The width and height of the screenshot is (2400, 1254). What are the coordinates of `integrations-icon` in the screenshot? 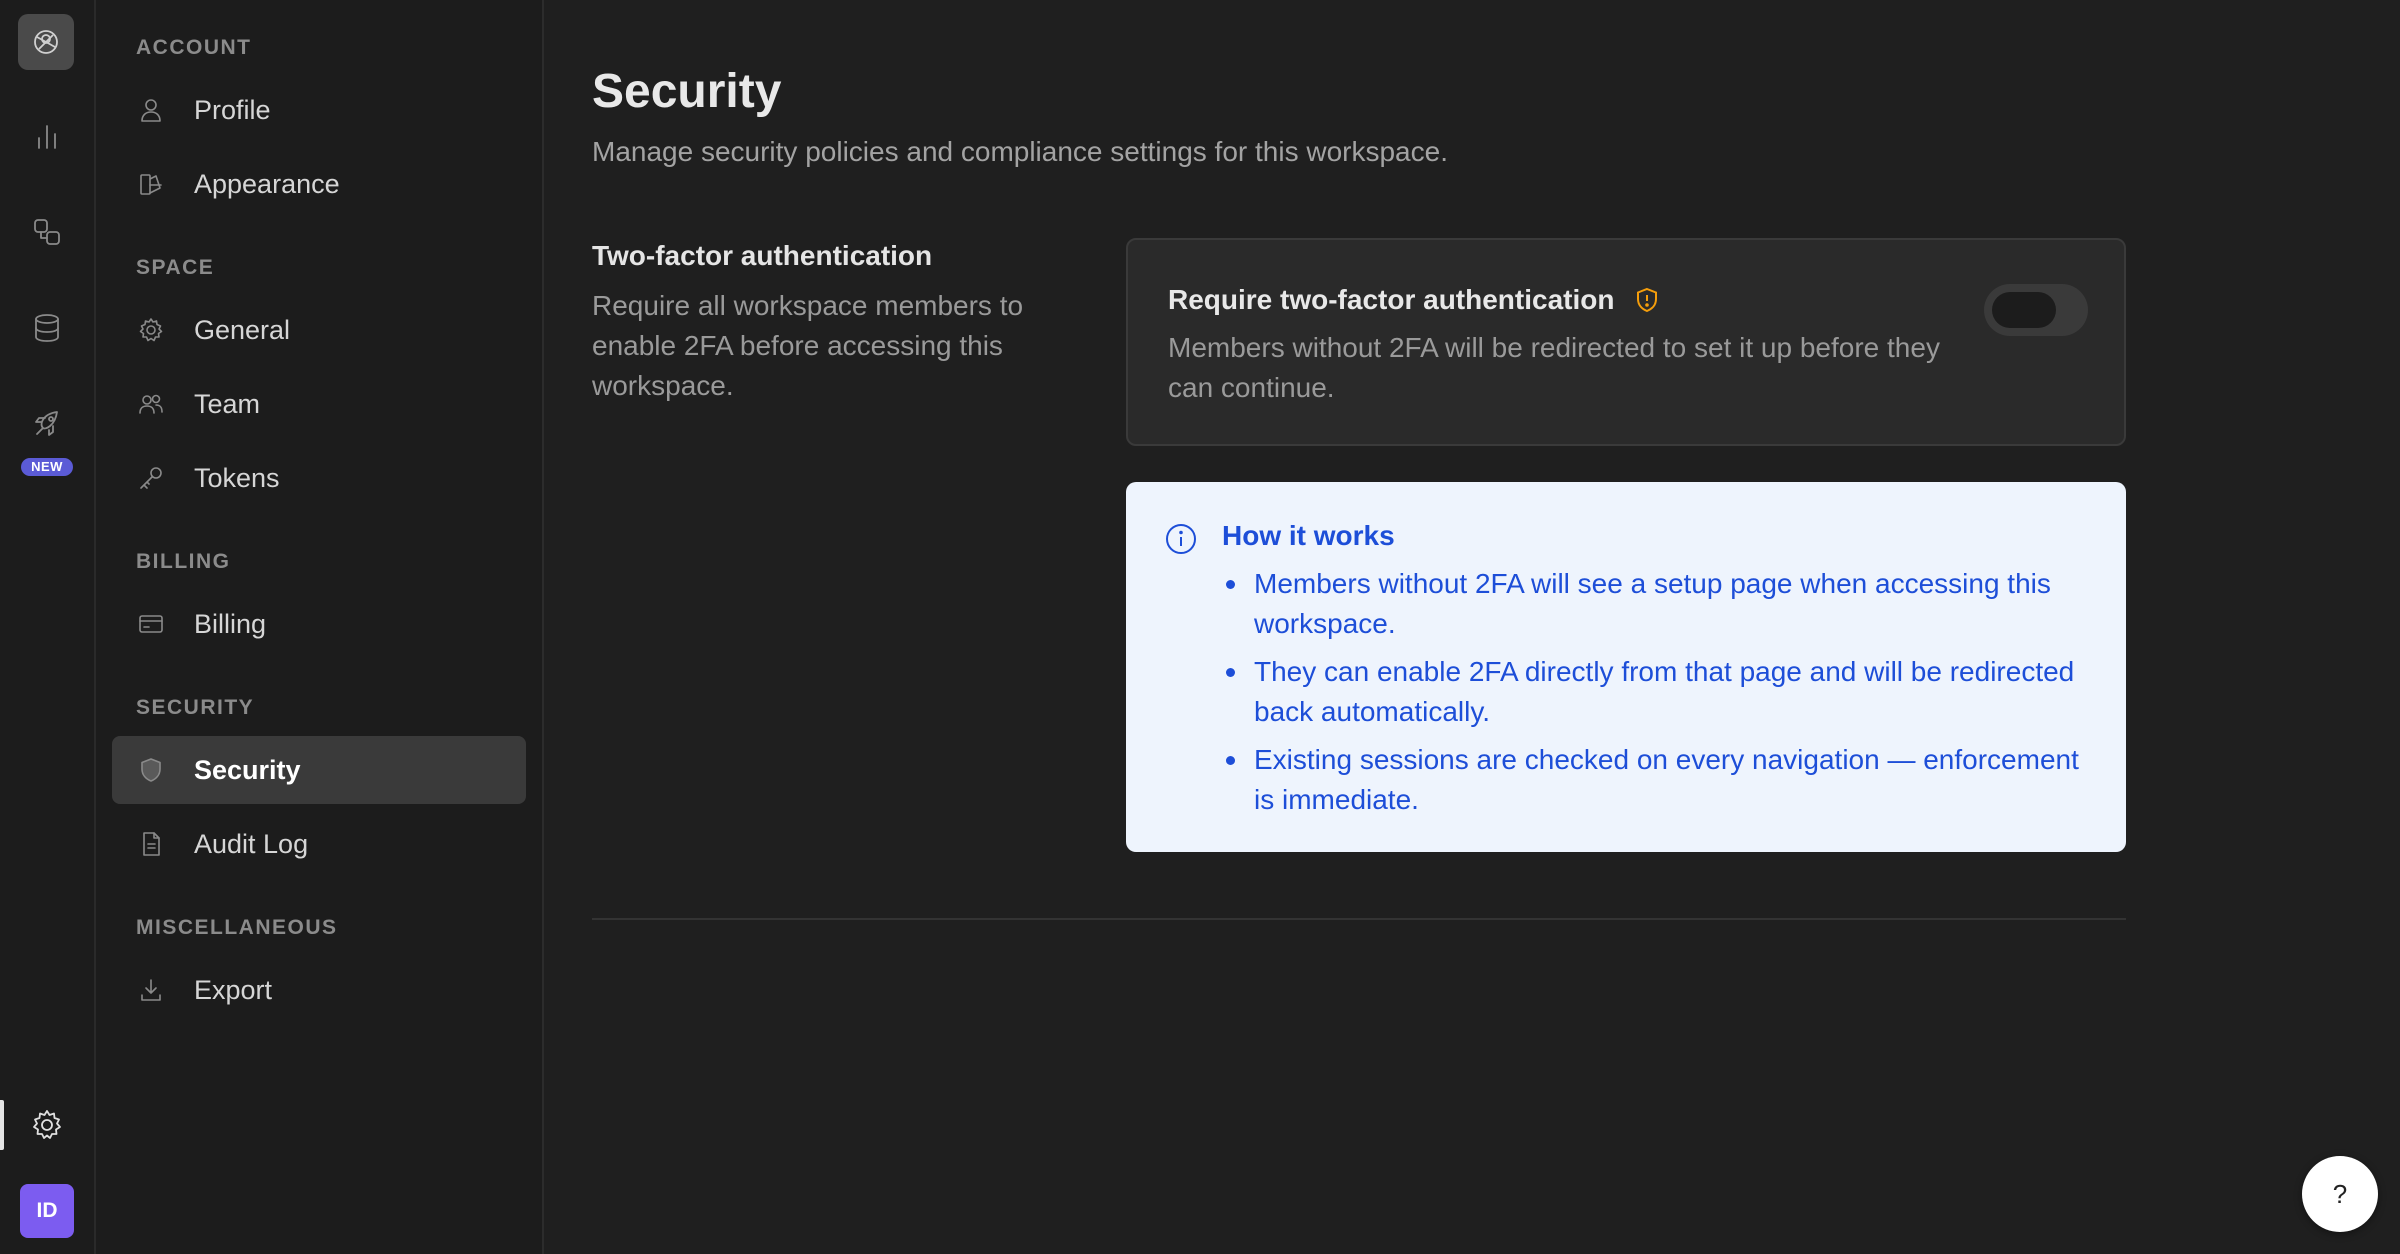 It's located at (47, 232).